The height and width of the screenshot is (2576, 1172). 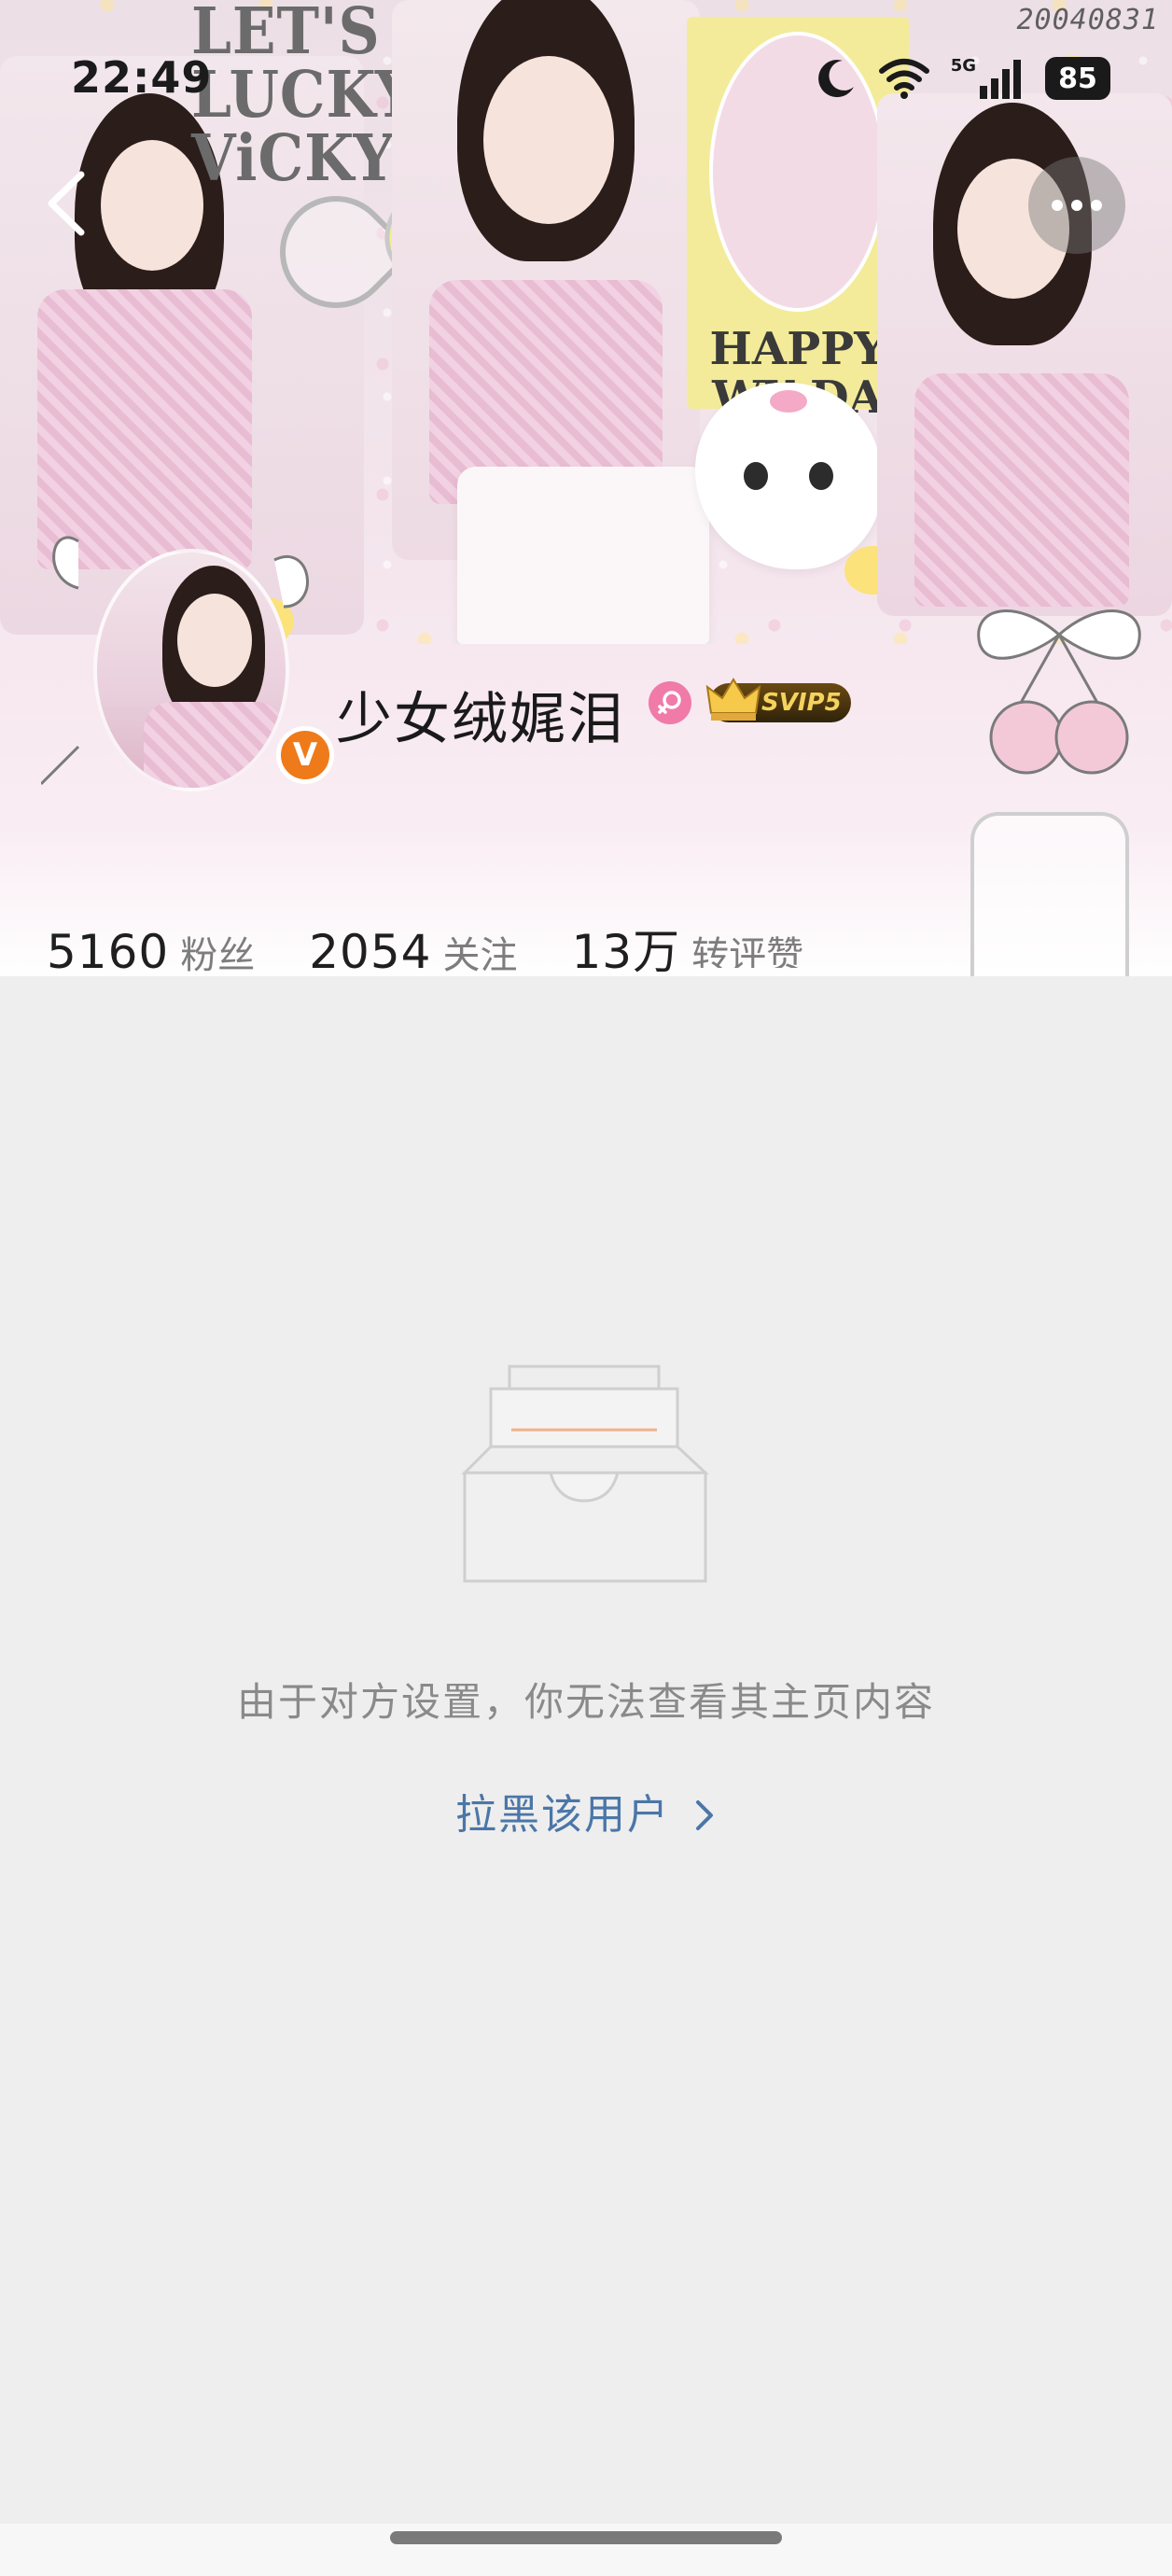 What do you see at coordinates (218, 955) in the screenshot?
I see `followers-label: 粉丝` at bounding box center [218, 955].